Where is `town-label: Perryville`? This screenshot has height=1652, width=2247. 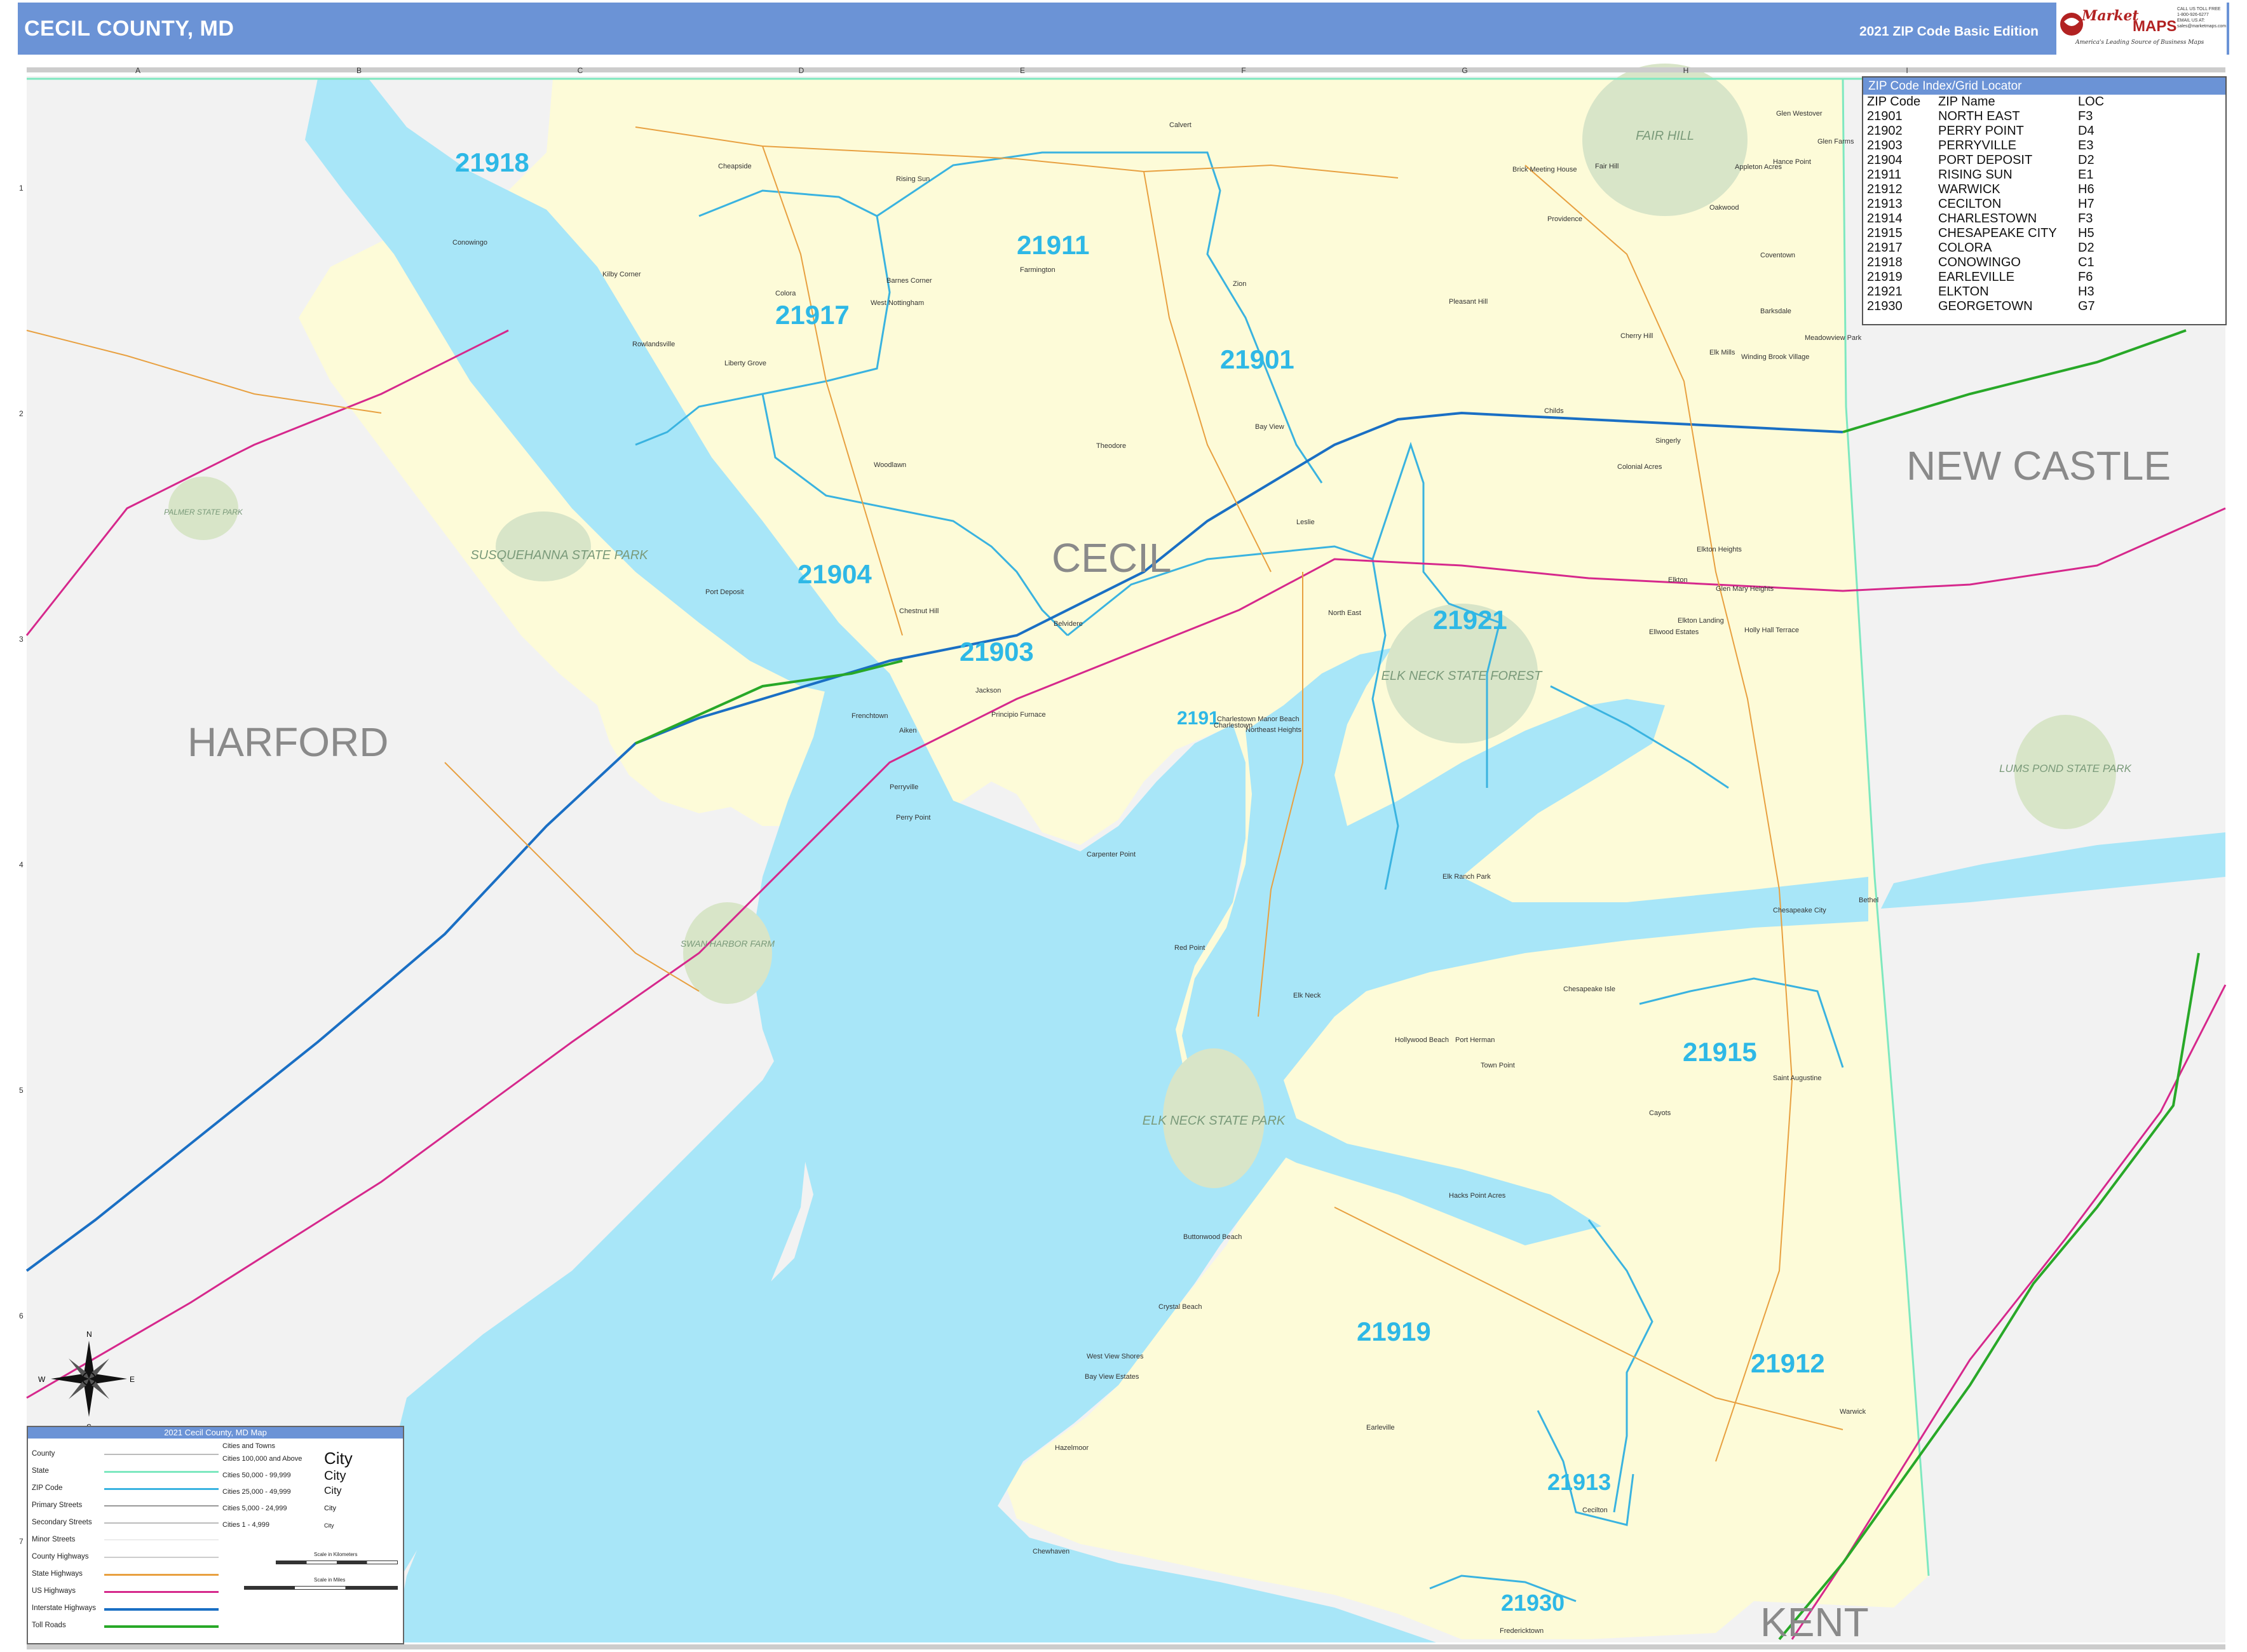
town-label: Perryville is located at coordinates (904, 787).